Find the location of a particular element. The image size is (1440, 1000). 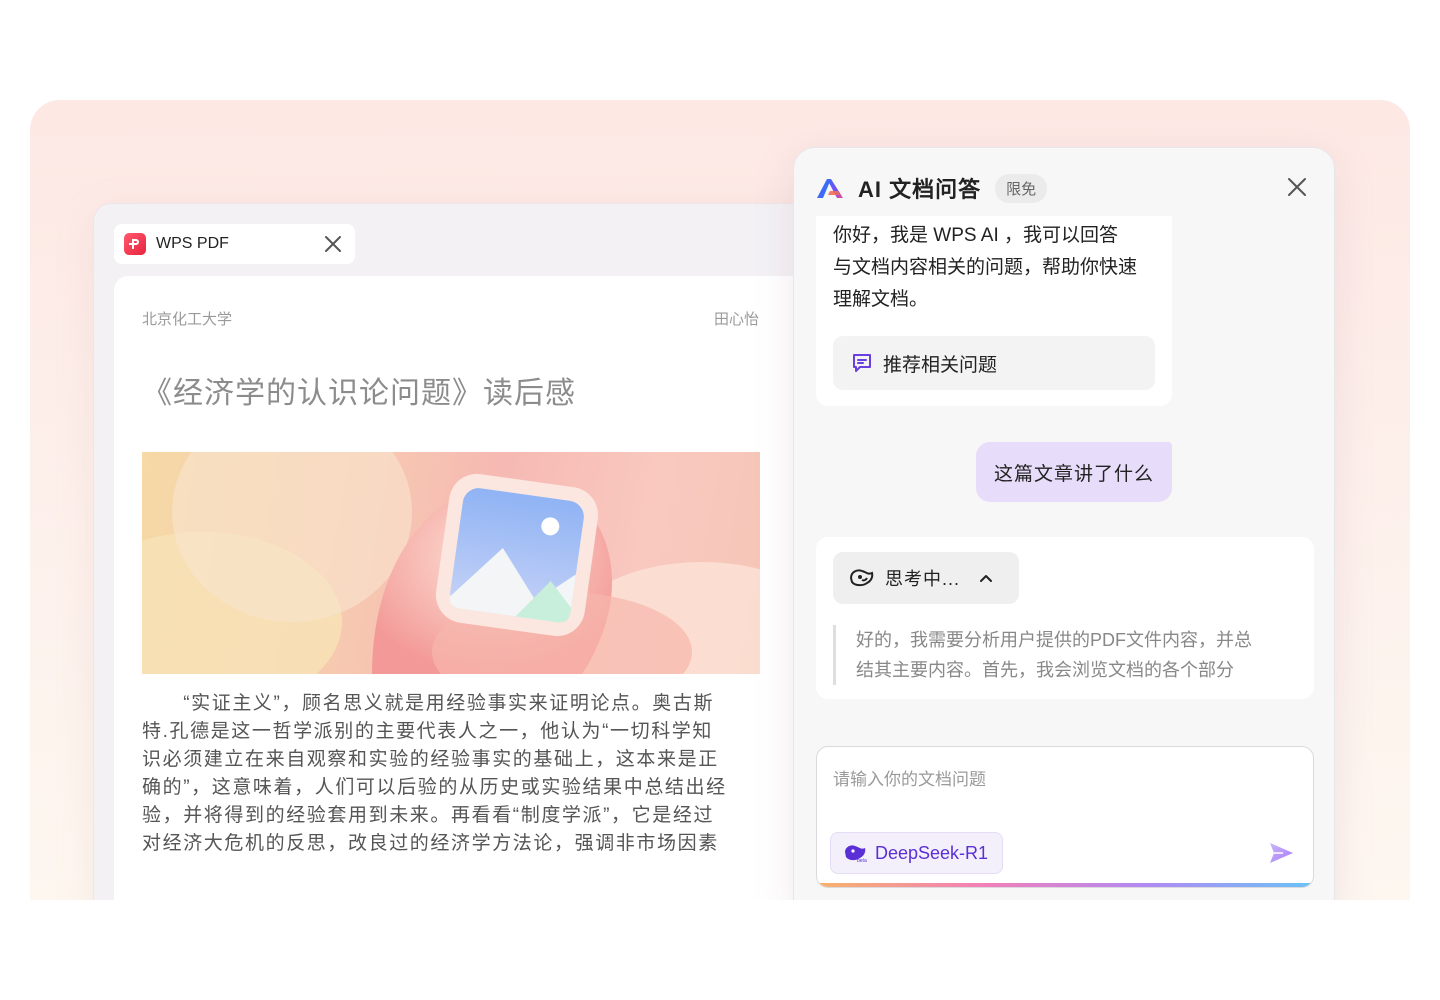

greeting-line: 理解文档。 is located at coordinates (881, 299).